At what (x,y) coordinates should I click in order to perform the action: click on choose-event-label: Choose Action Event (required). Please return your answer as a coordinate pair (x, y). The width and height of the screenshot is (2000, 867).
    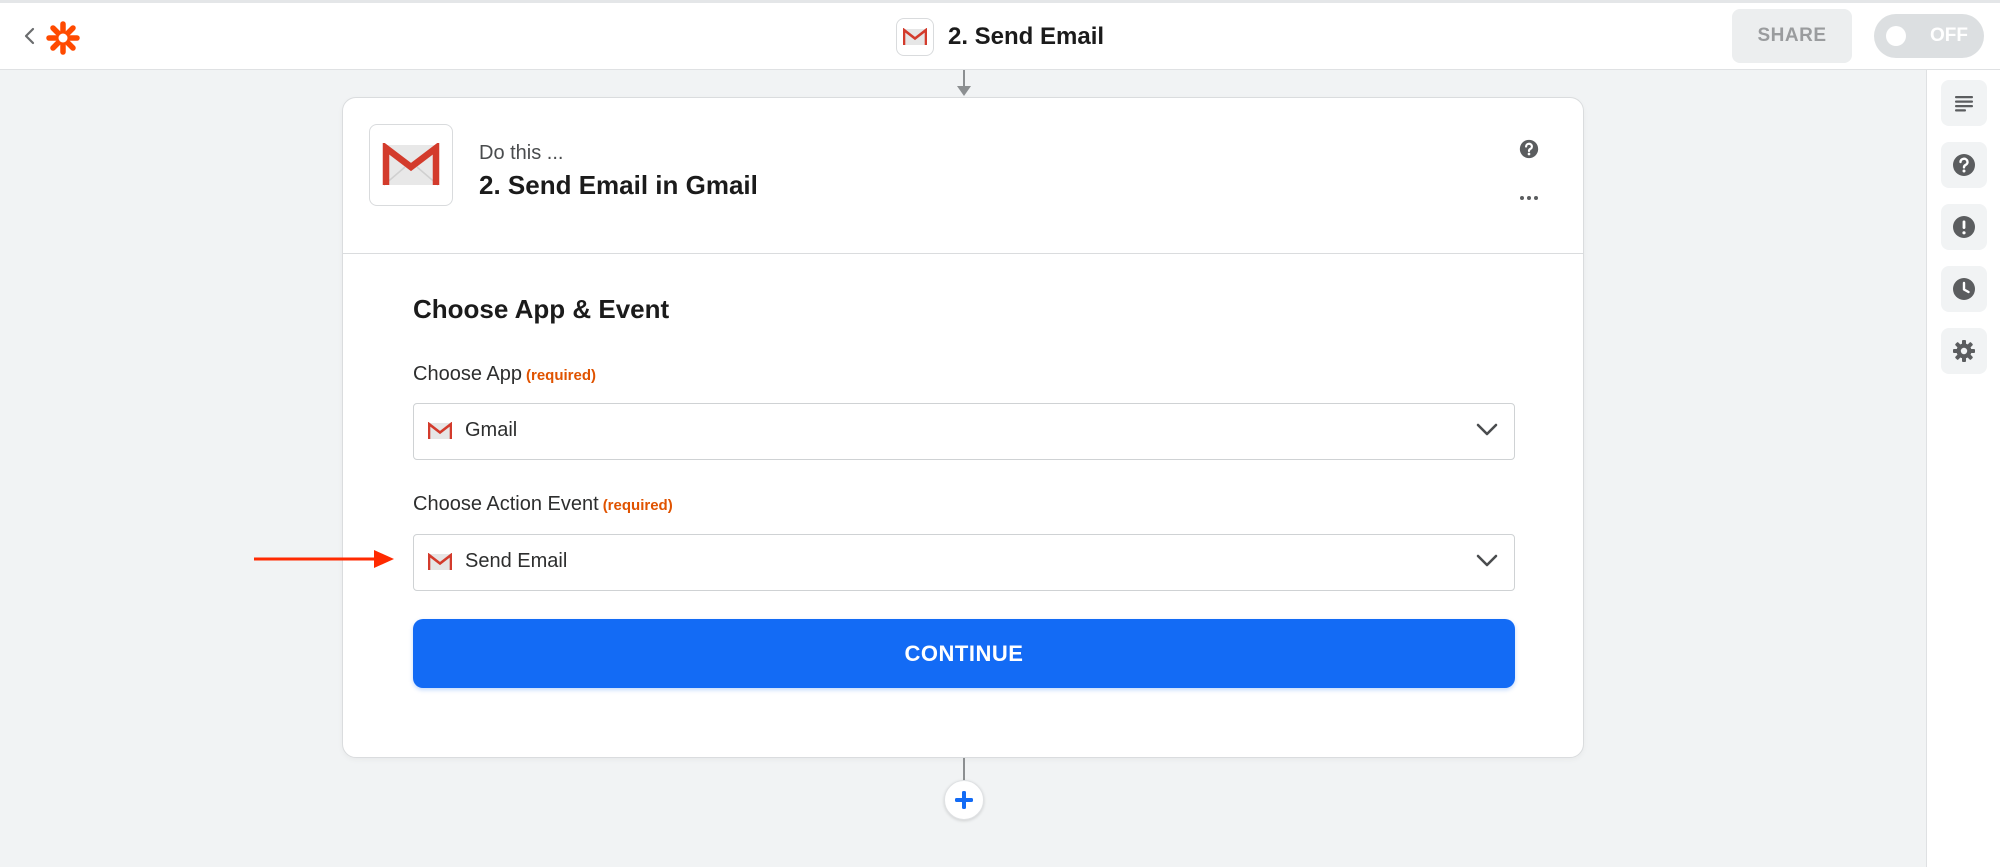
    Looking at the image, I should click on (543, 504).